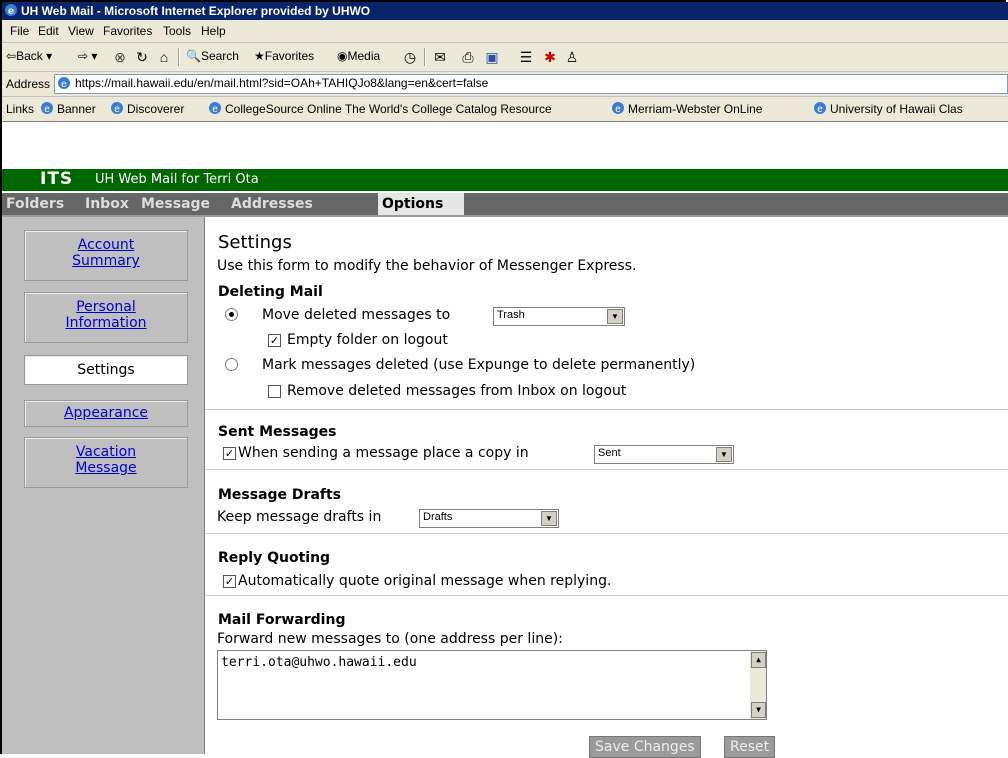 The image size is (1008, 758). I want to click on refresh-icon: ↻, so click(142, 57).